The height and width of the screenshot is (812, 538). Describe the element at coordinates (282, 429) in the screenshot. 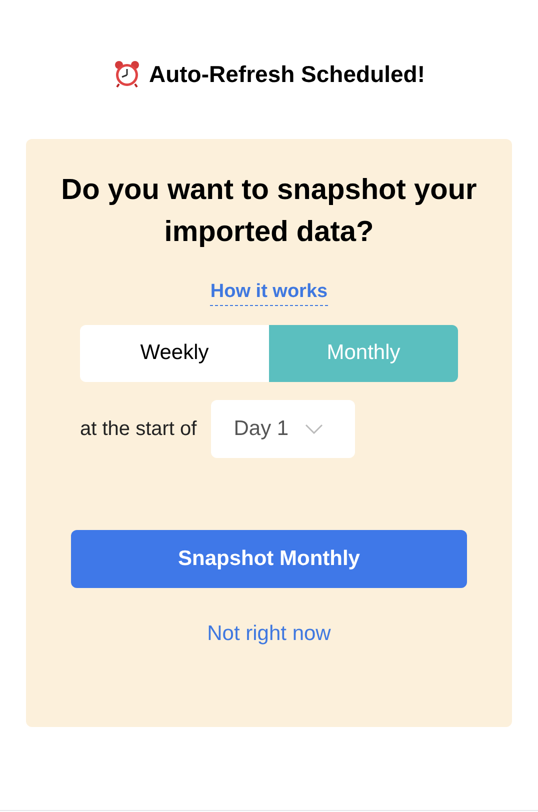

I see `day-dropdown: Day 1` at that location.